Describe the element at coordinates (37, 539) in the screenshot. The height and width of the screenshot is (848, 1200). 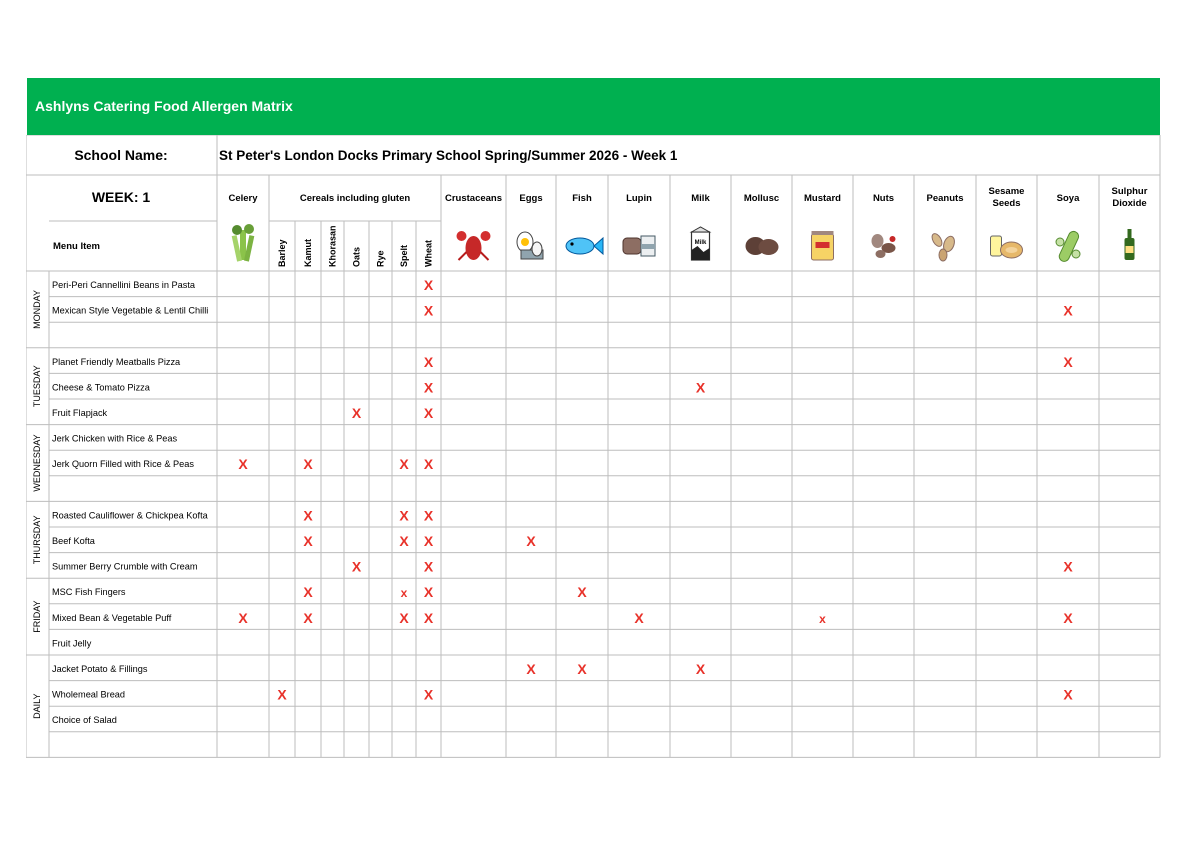
I see `day-label-thursday: THURSDAY` at that location.